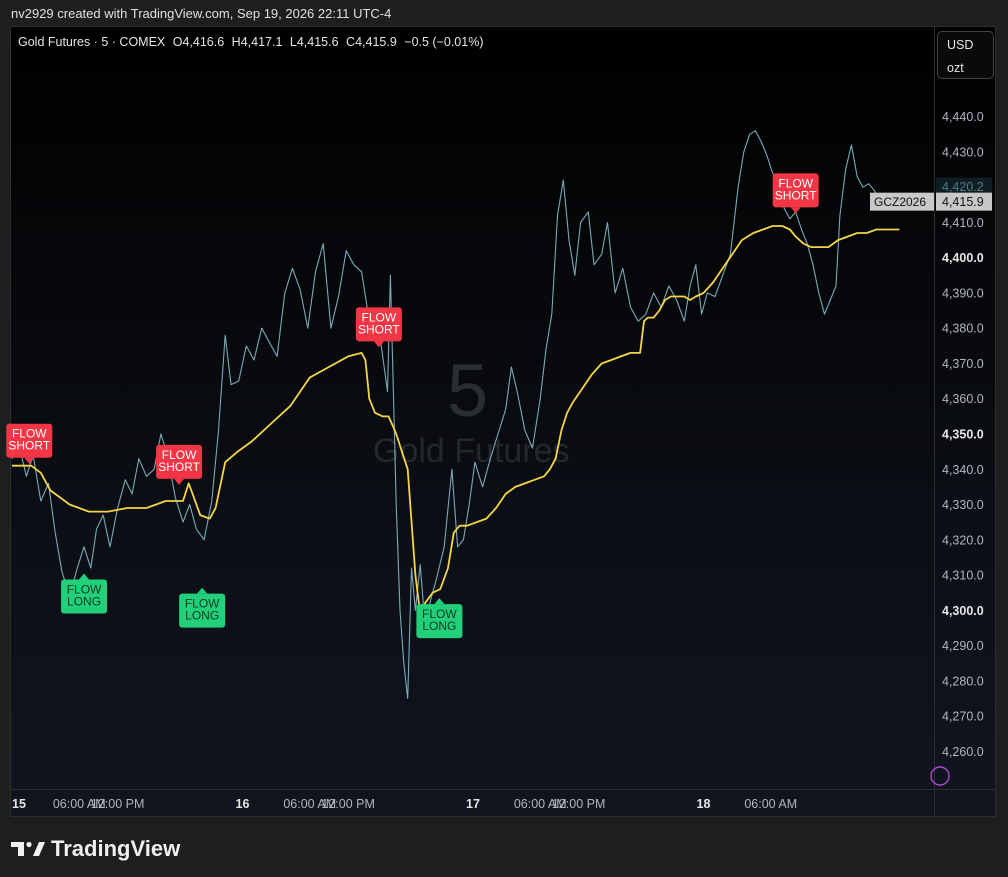  What do you see at coordinates (116, 848) in the screenshot?
I see `brand-name: TradingView` at bounding box center [116, 848].